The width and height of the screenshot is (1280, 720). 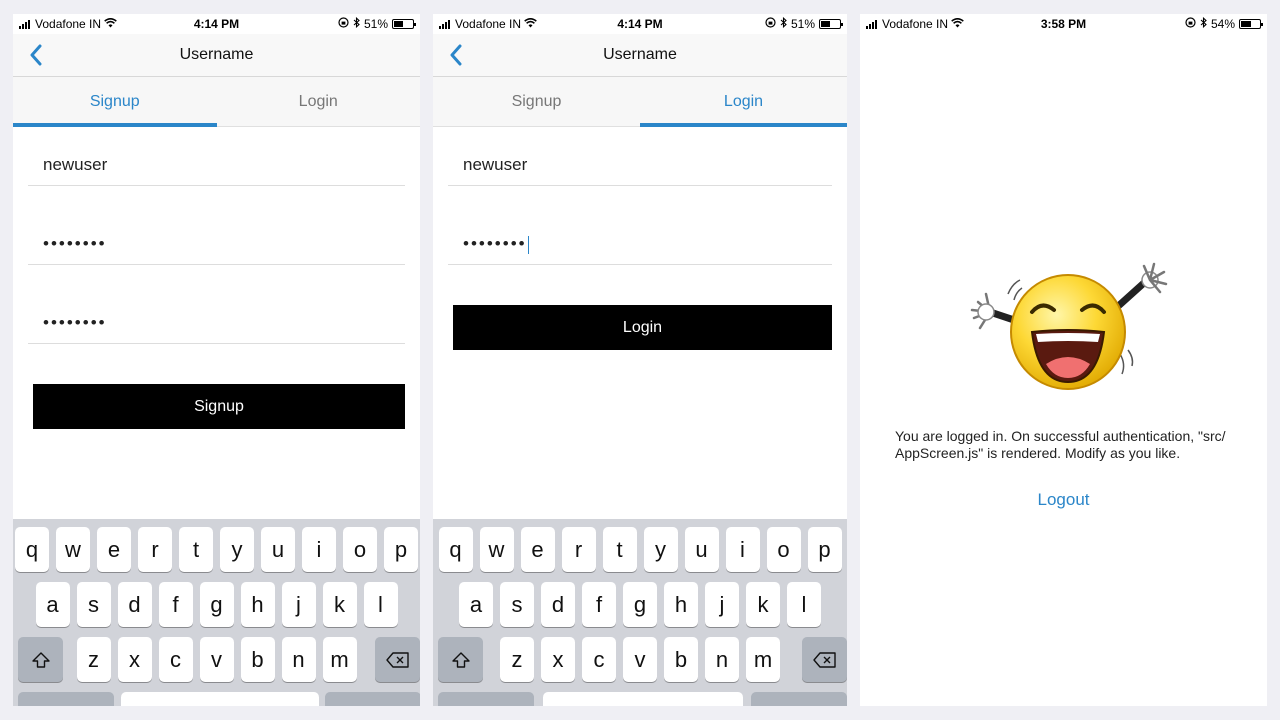 I want to click on keyboard: qwertyuiop asdfghjkl zxcvbnm, so click(x=640, y=612).